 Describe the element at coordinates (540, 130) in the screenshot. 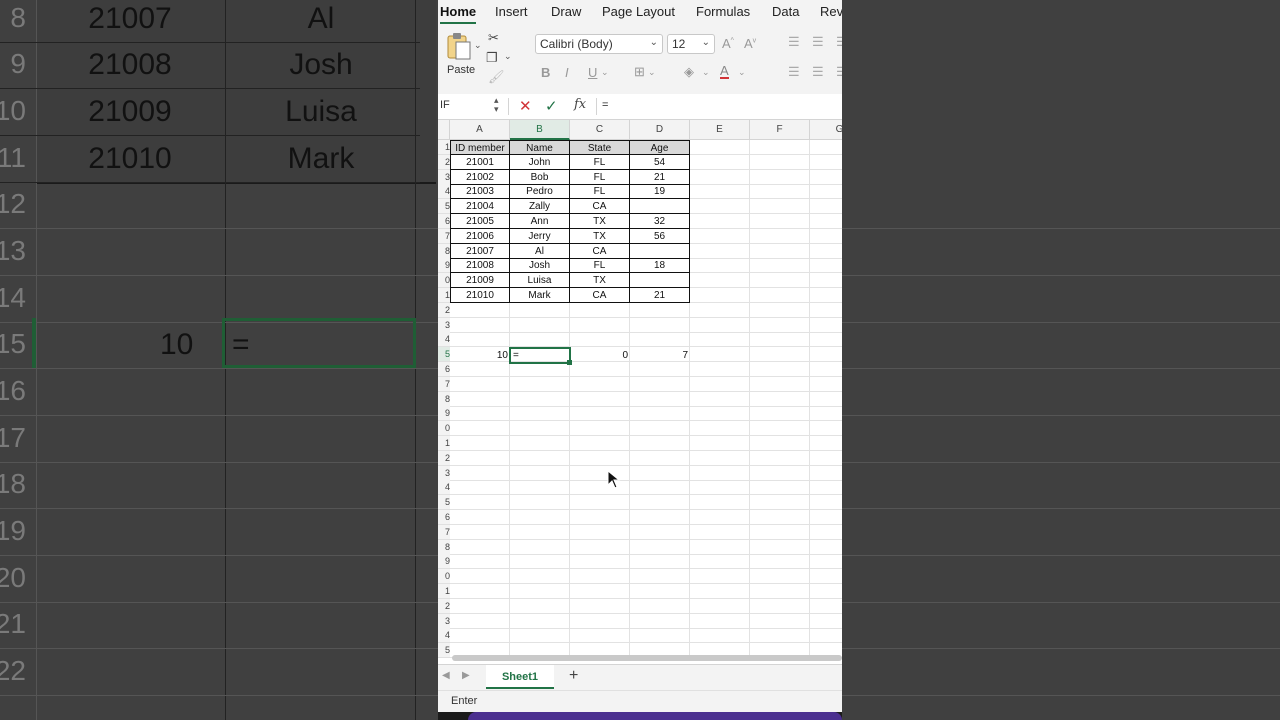

I see `column-header-b: B` at that location.